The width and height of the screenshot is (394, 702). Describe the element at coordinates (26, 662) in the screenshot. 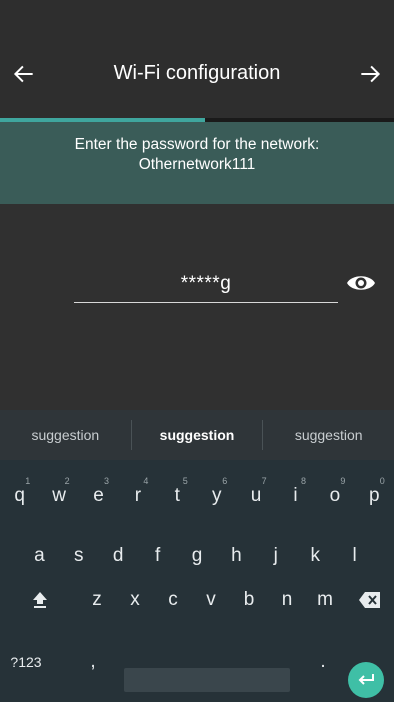

I see `symbols-key: ?123` at that location.